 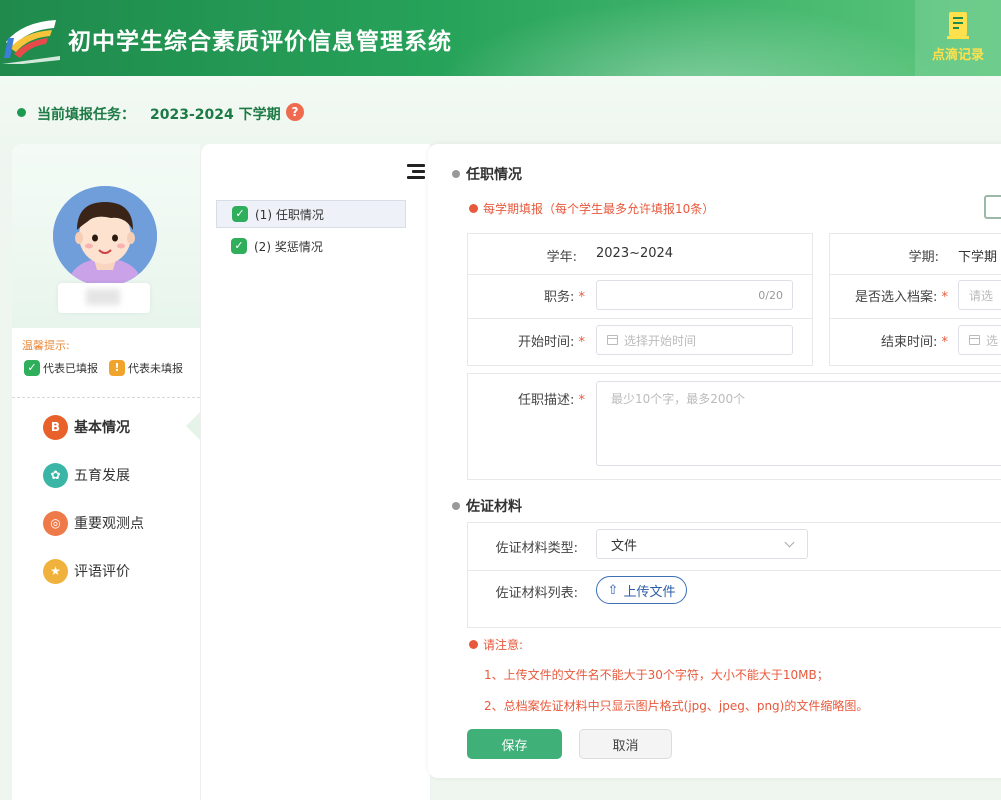 I want to click on header-glow, so click(x=690, y=38).